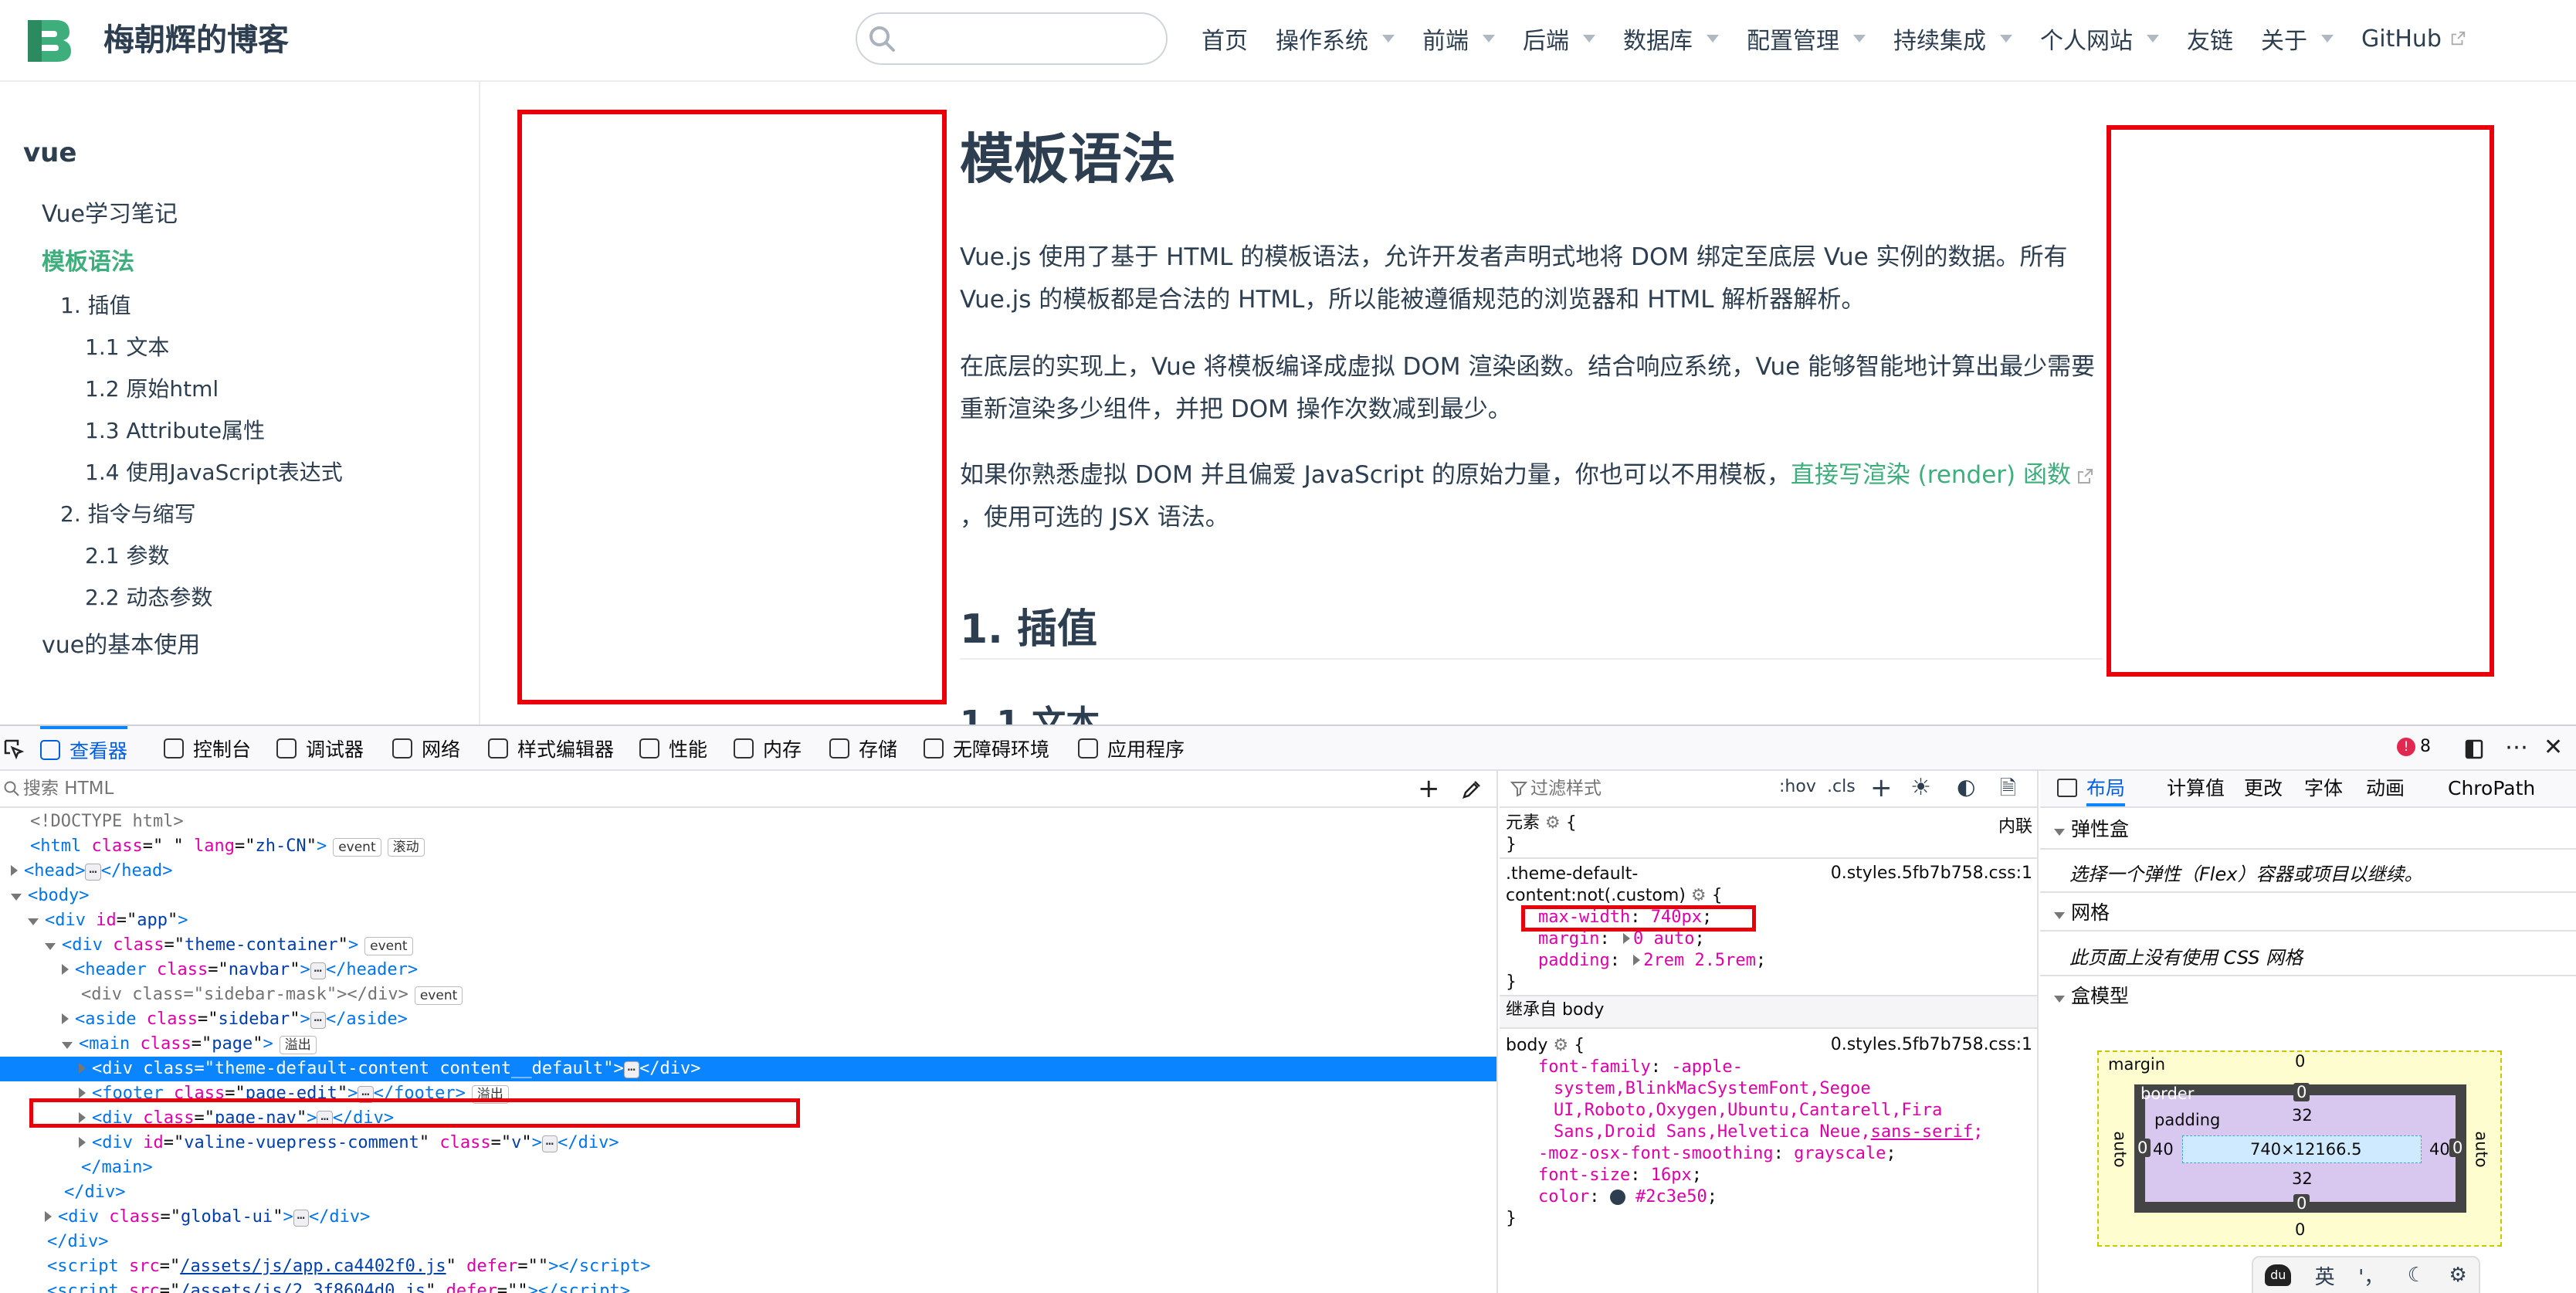 The image size is (2576, 1293). I want to click on site-name: 梅朝辉的博客, so click(196, 40).